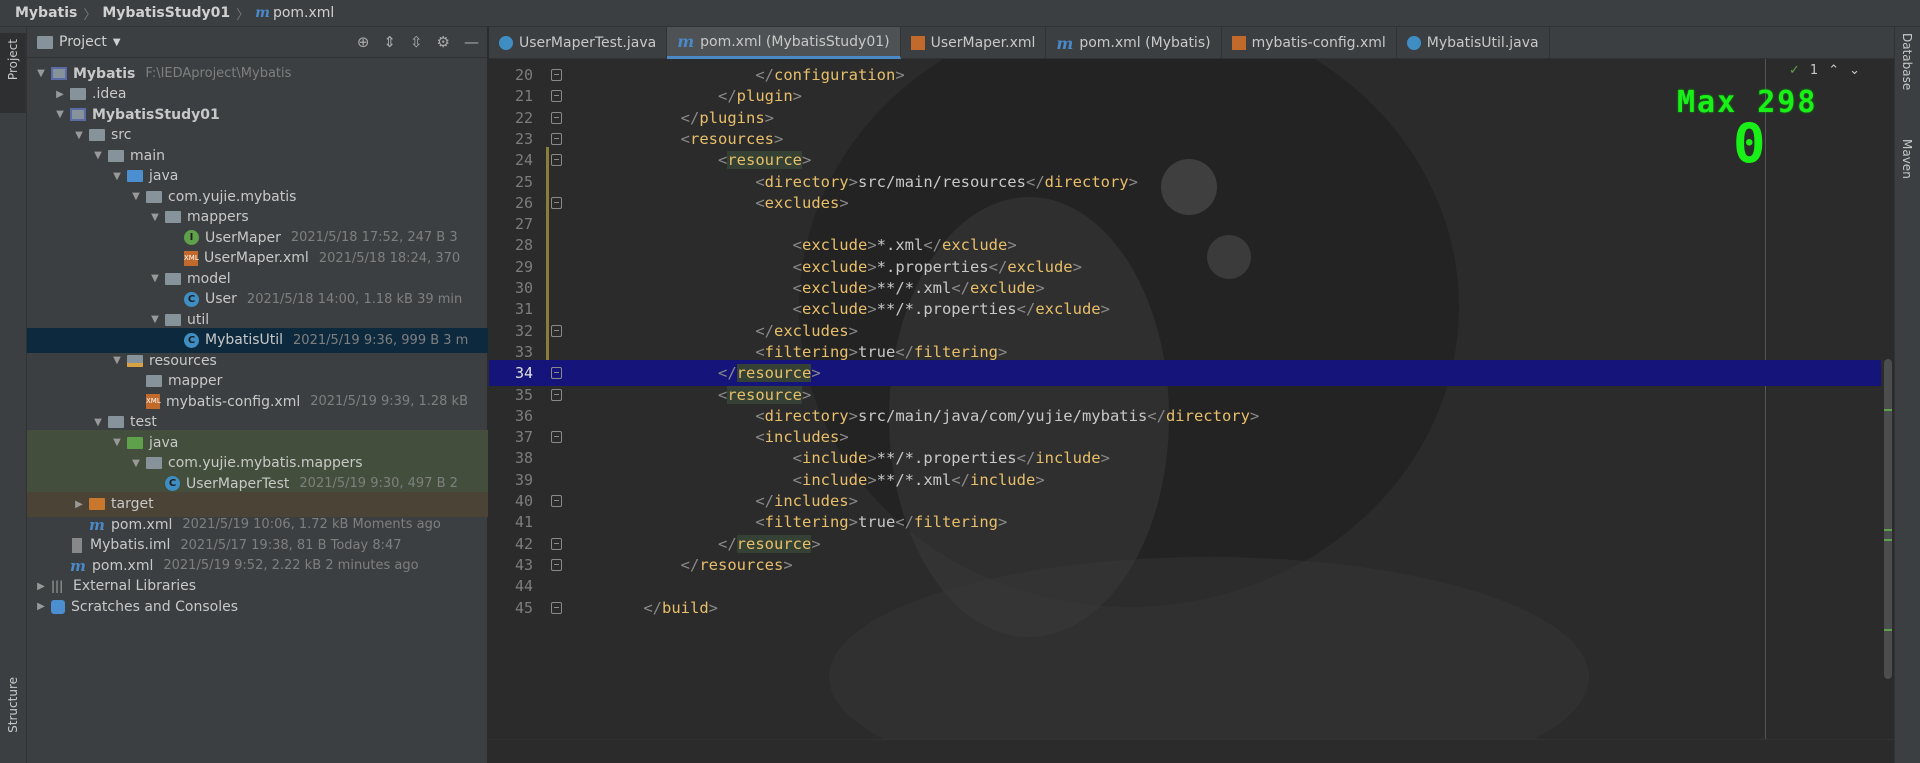 The image size is (1920, 763). What do you see at coordinates (58, 606) in the screenshot?
I see `scratches-icon` at bounding box center [58, 606].